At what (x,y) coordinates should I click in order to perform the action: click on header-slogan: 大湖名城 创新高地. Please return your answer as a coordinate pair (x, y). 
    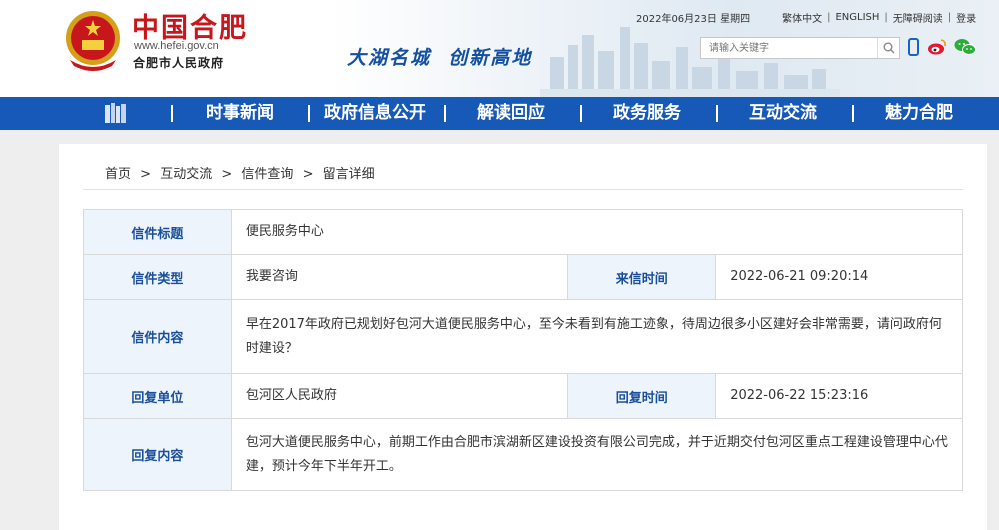
    Looking at the image, I should click on (440, 58).